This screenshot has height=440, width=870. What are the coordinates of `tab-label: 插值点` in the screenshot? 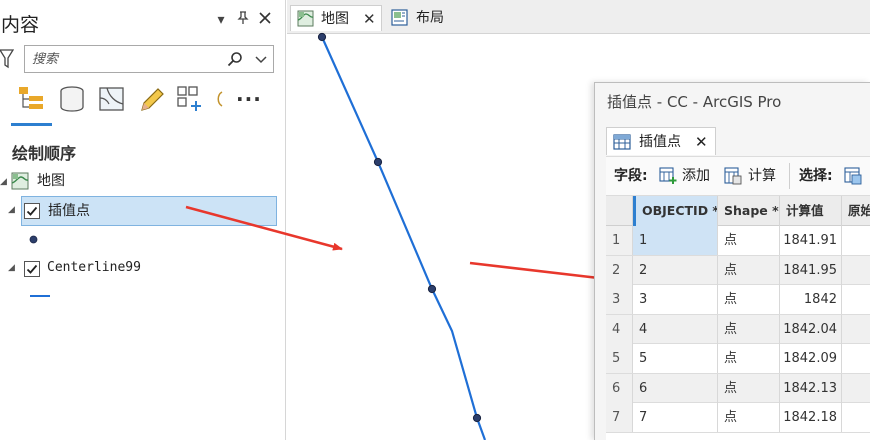 It's located at (660, 142).